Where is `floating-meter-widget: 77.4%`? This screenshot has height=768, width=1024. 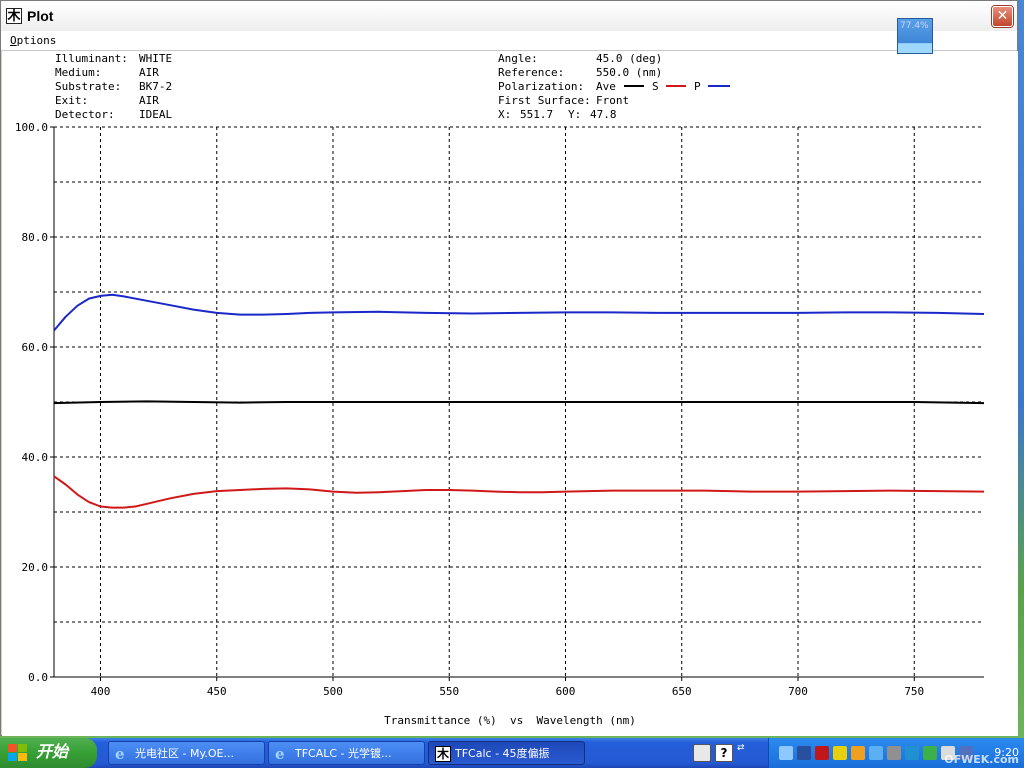 floating-meter-widget: 77.4% is located at coordinates (915, 36).